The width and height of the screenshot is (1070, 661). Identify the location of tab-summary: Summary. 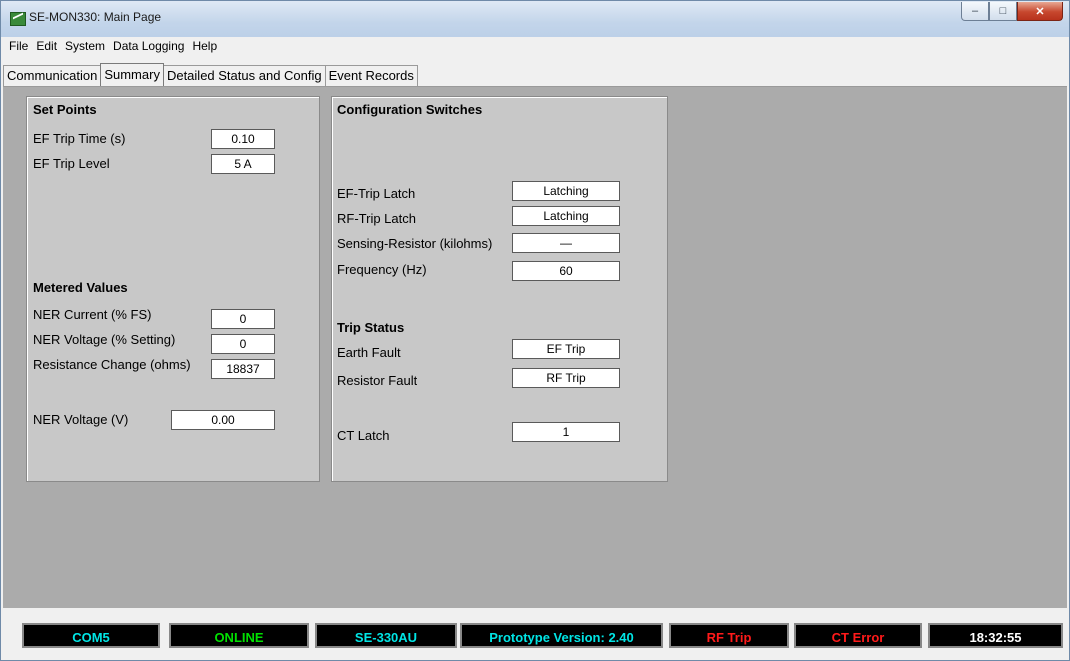
(132, 74).